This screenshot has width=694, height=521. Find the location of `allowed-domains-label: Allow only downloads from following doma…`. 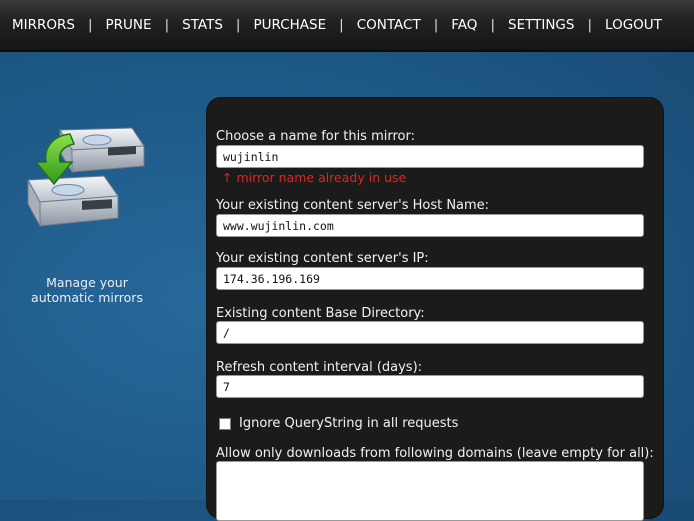

allowed-domains-label: Allow only downloads from following doma… is located at coordinates (435, 453).